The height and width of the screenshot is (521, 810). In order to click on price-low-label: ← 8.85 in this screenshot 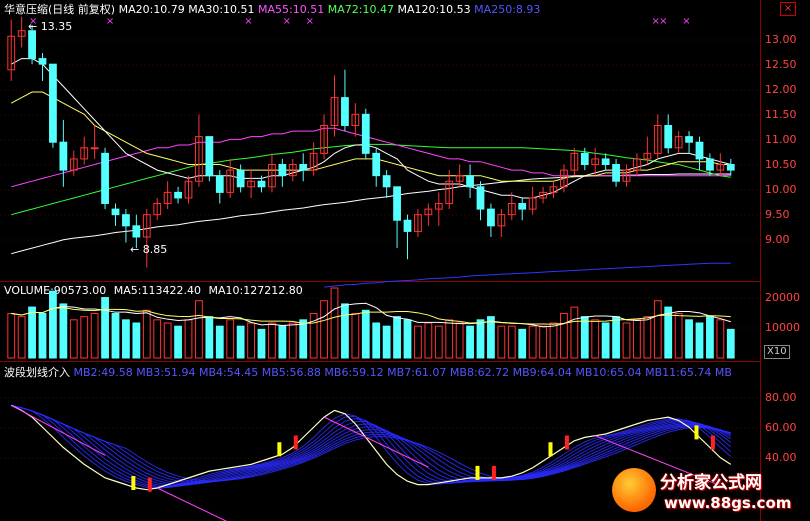, I will do `click(149, 249)`.